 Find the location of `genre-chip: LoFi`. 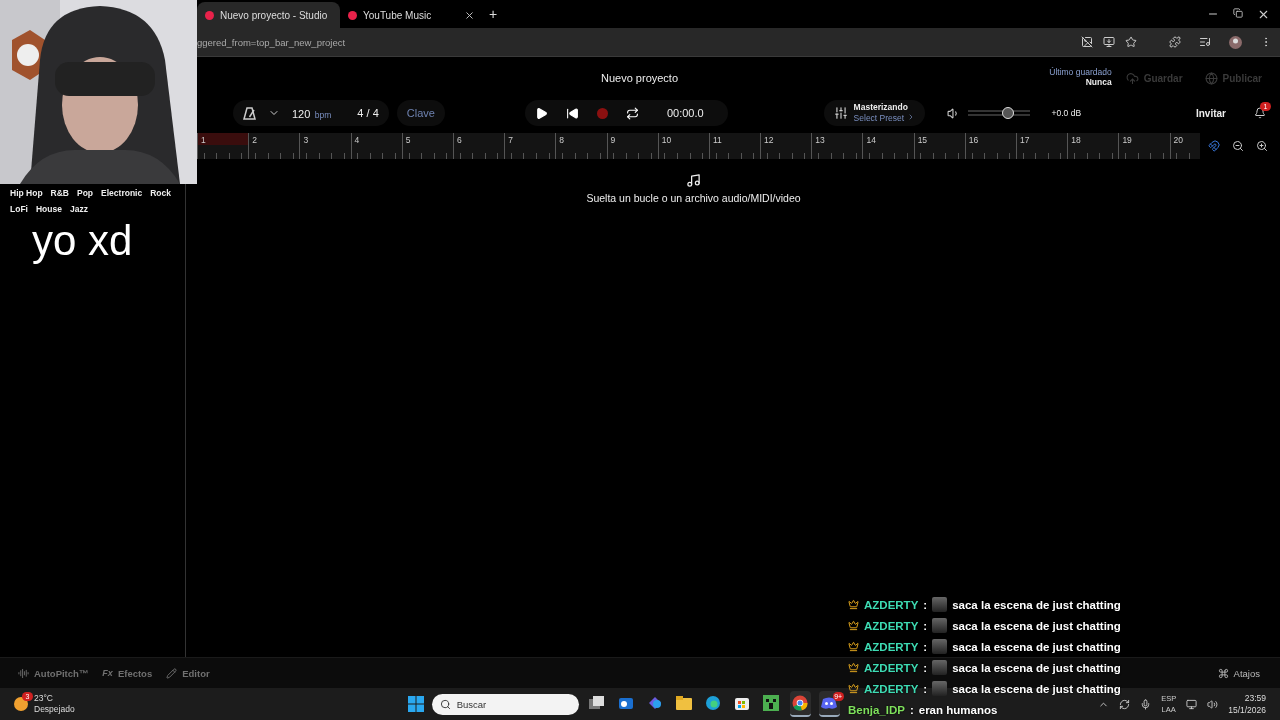

genre-chip: LoFi is located at coordinates (19, 209).